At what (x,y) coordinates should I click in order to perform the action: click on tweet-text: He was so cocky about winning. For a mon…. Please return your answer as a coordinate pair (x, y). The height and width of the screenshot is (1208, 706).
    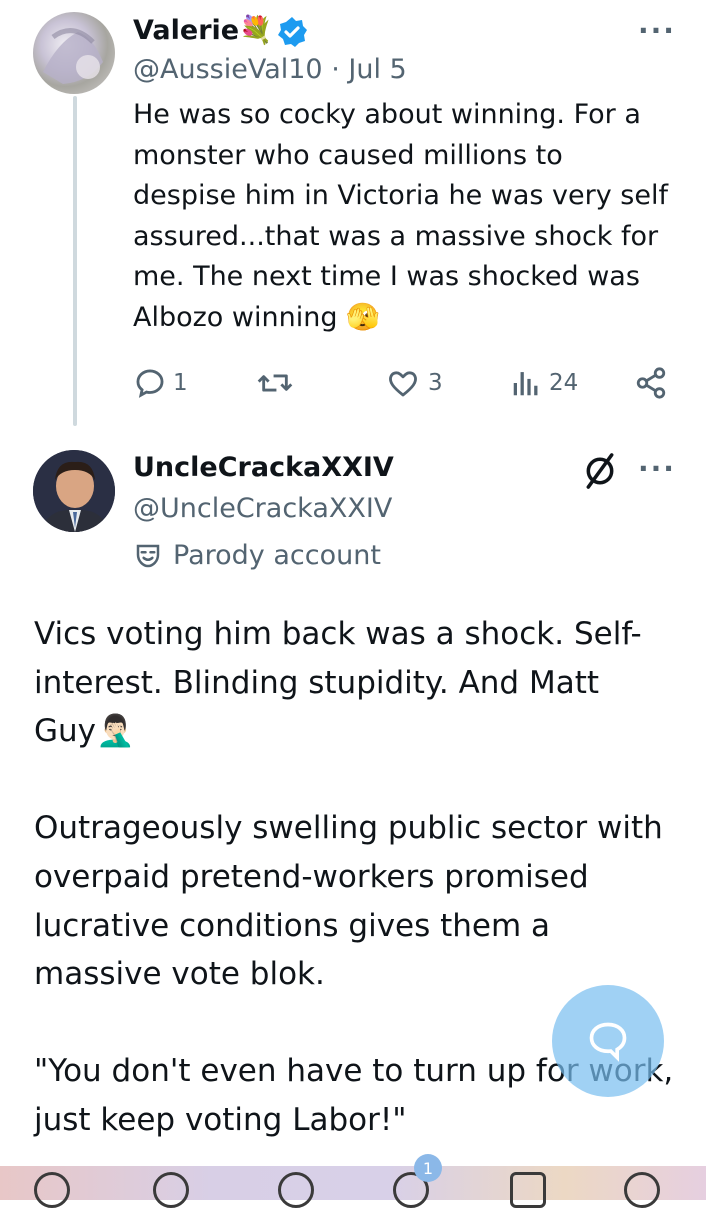
    Looking at the image, I should click on (400, 216).